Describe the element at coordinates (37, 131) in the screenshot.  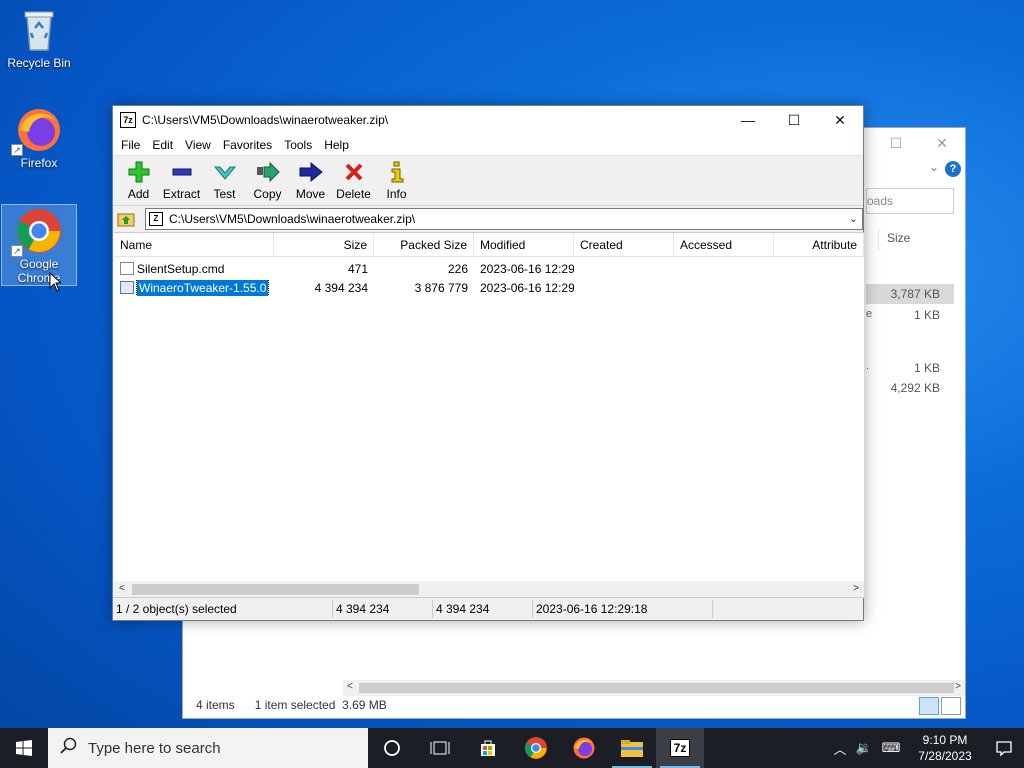
I see `firefox-icon: ↗` at that location.